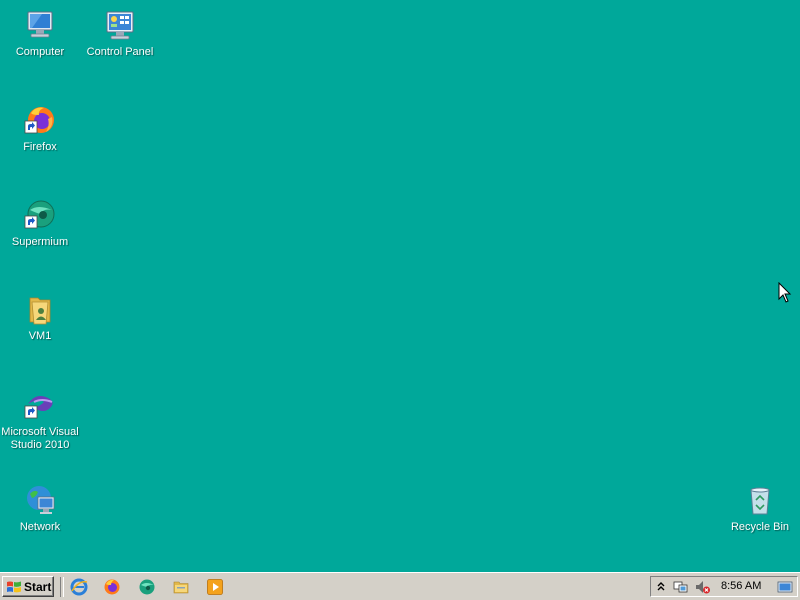  What do you see at coordinates (40, 52) in the screenshot?
I see `desktop-icon-label: Computer` at bounding box center [40, 52].